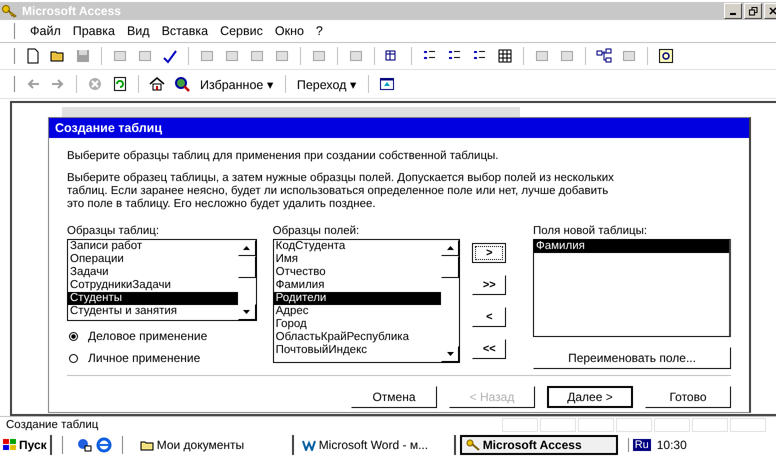 Image resolution: width=776 pixels, height=456 pixels. Describe the element at coordinates (358, 350) in the screenshot. I see `list-item: ПочтовыйИндекс` at that location.